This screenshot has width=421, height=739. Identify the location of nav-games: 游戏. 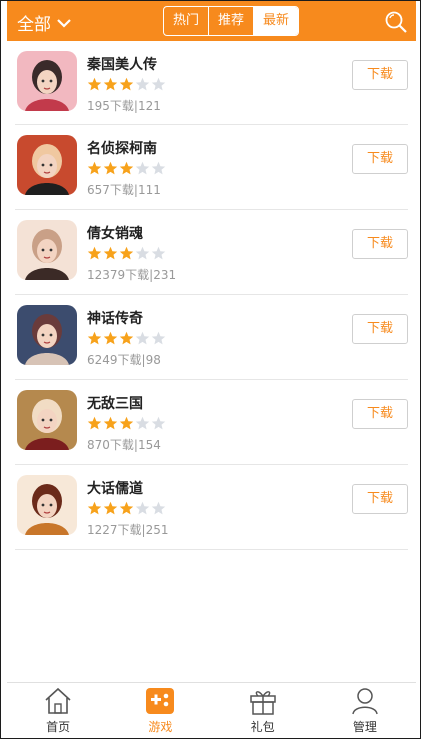
(160, 710).